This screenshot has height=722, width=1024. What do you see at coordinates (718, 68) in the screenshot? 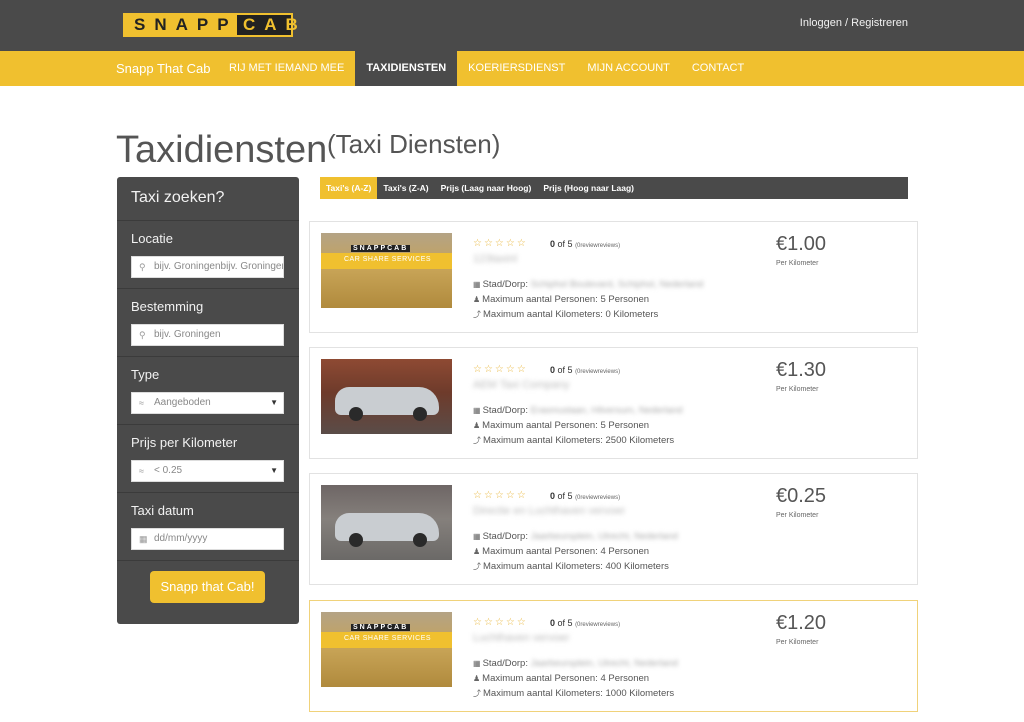
I see `nav-item-contact: CONTACT` at bounding box center [718, 68].